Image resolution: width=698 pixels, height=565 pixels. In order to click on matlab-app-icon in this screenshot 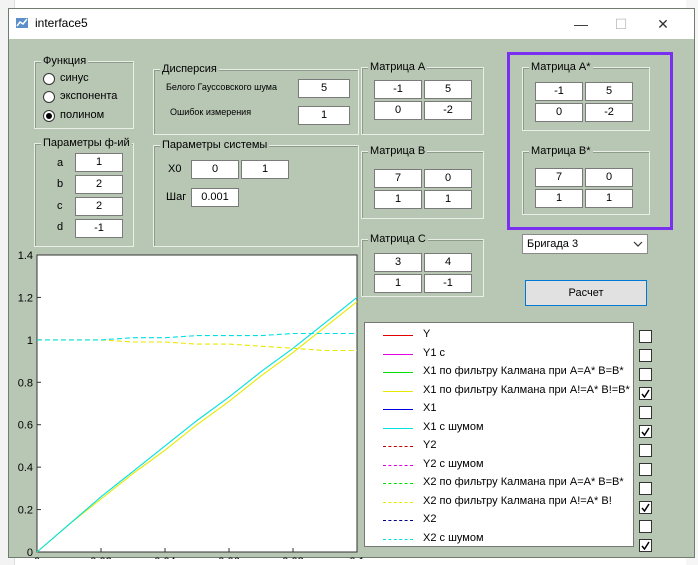, I will do `click(22, 23)`.